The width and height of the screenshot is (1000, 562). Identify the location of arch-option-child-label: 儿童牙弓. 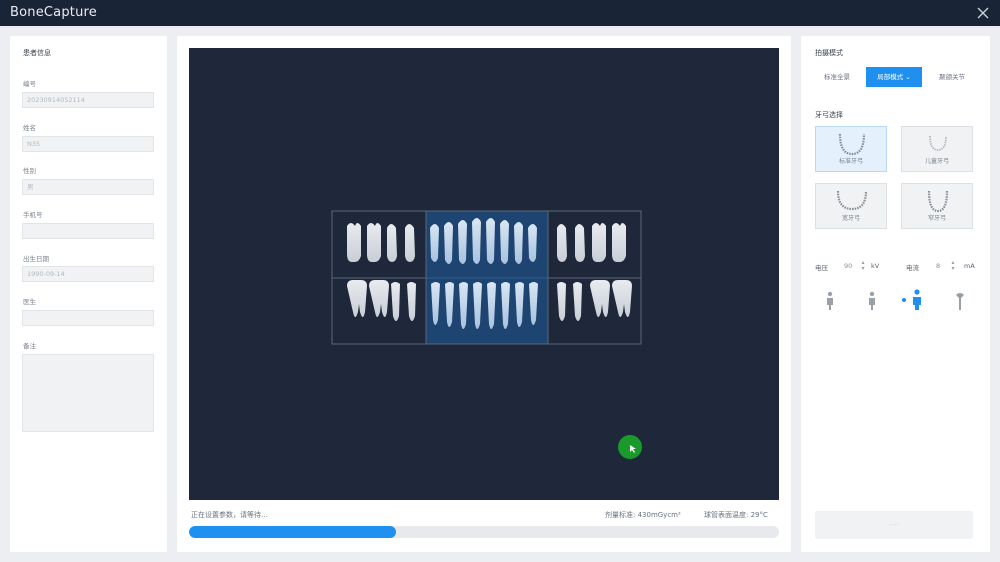
(936, 161).